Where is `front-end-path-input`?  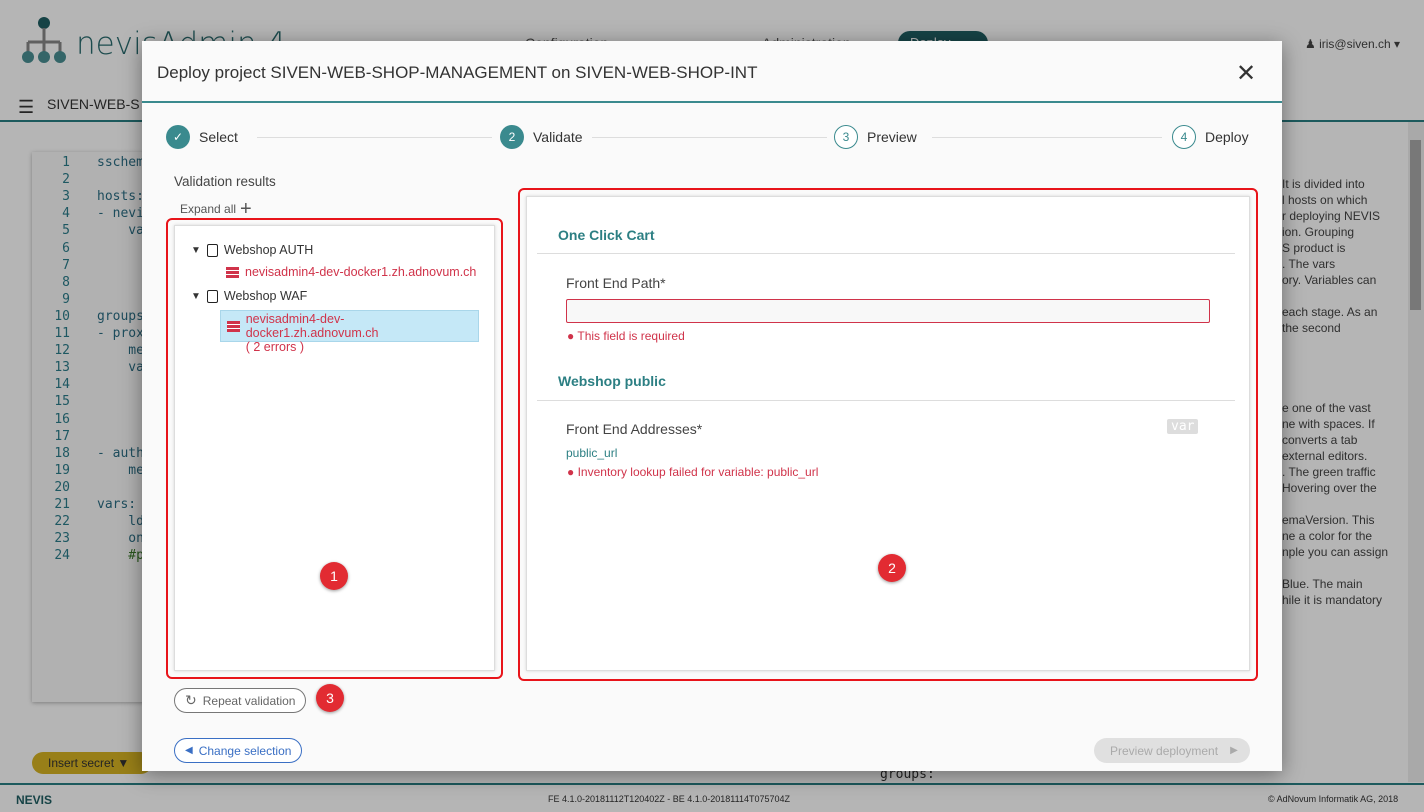
front-end-path-input is located at coordinates (888, 311).